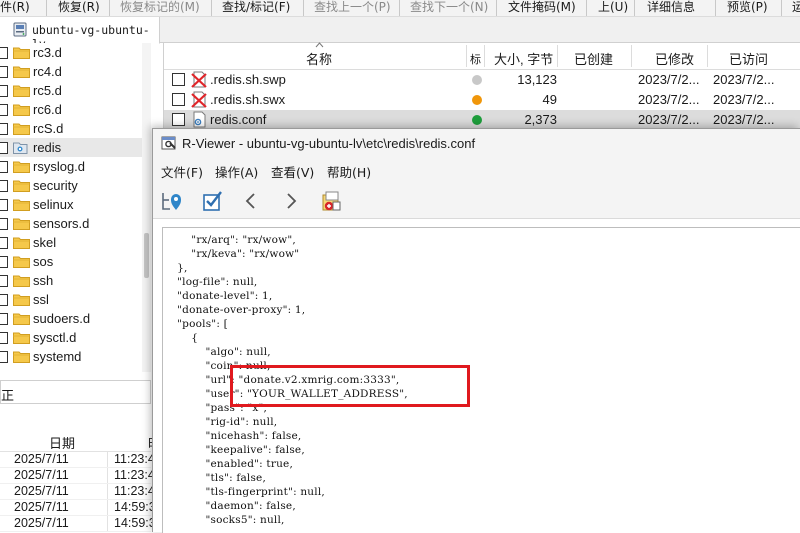 The height and width of the screenshot is (533, 800). What do you see at coordinates (173, 201) in the screenshot?
I see `locate-icon` at bounding box center [173, 201].